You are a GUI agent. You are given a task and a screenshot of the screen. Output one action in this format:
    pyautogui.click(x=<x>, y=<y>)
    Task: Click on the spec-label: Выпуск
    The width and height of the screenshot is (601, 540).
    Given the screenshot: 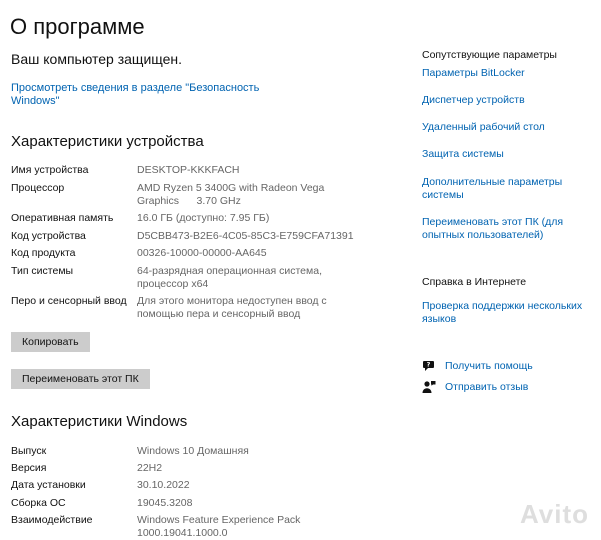 What is the action you would take?
    pyautogui.click(x=29, y=451)
    